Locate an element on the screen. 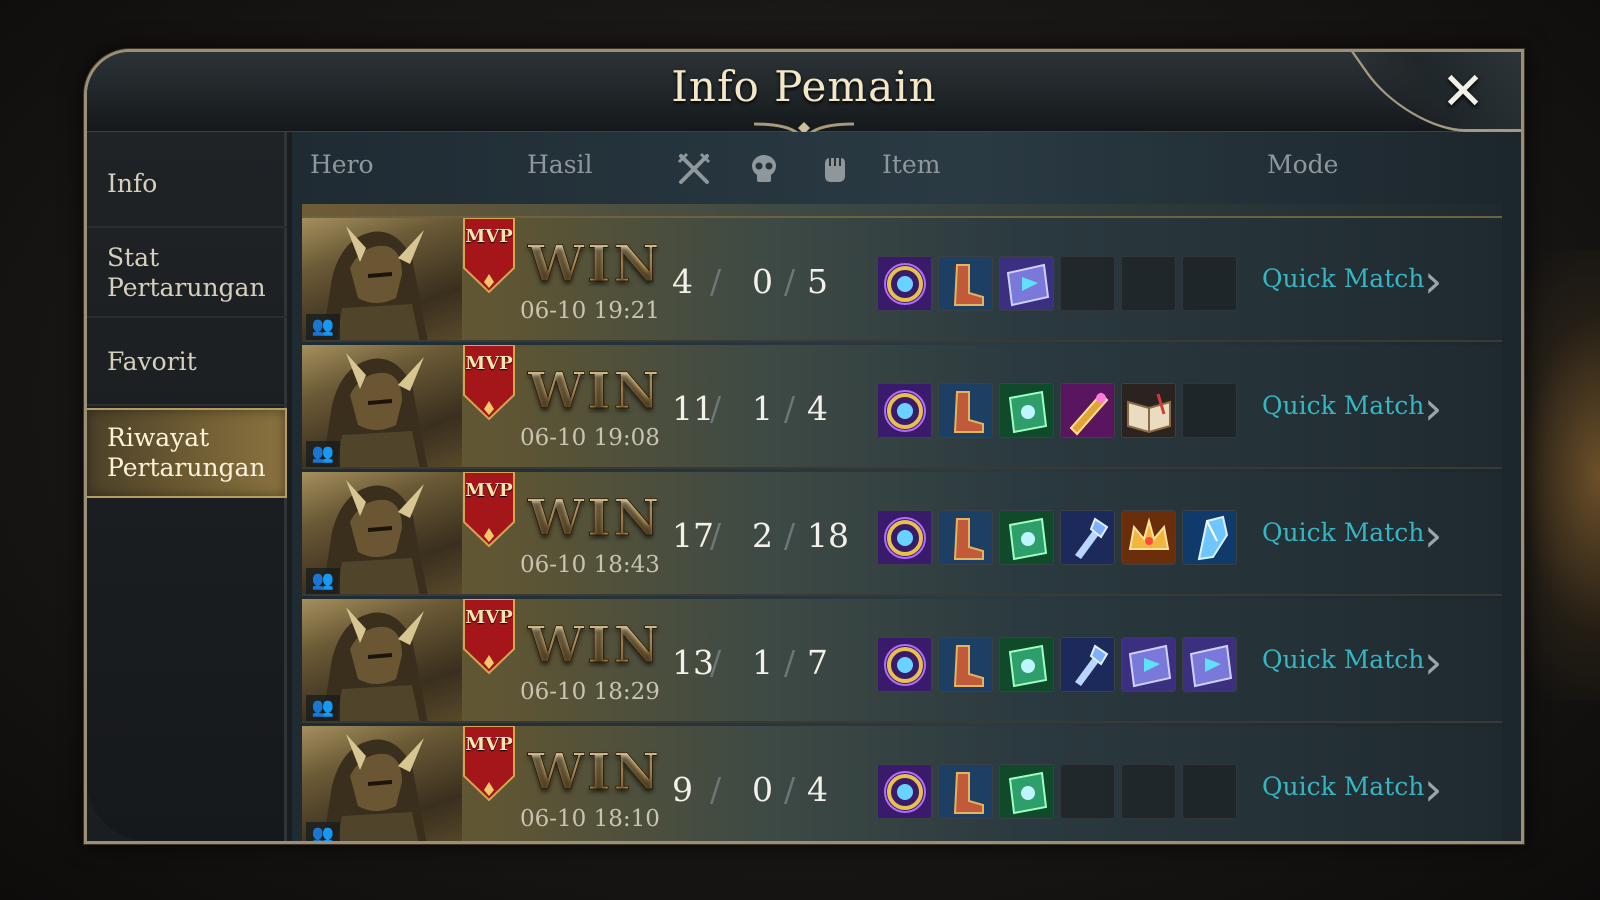  shard-icon is located at coordinates (1209, 537).